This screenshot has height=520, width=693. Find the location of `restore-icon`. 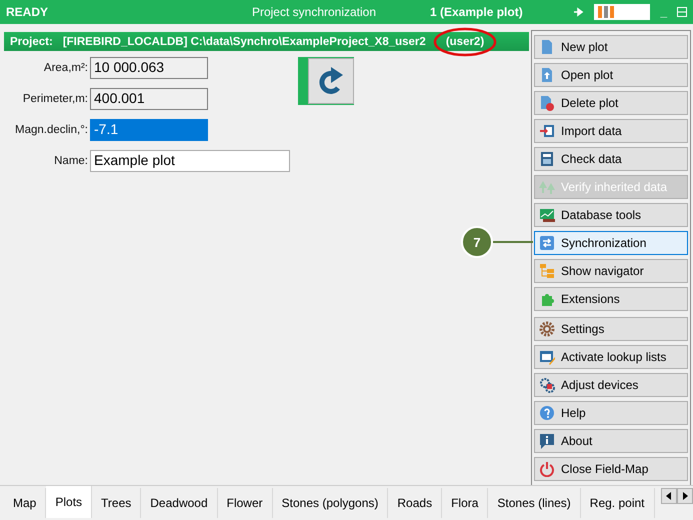

restore-icon is located at coordinates (682, 12).